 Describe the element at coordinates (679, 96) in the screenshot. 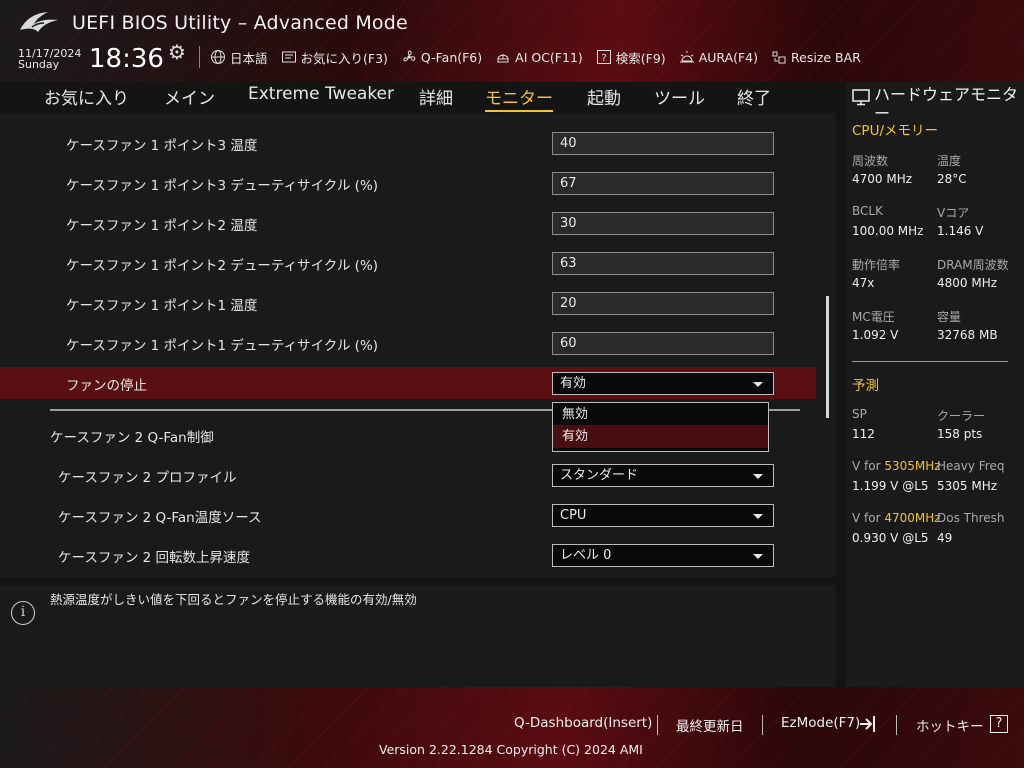

I see `tab-tool: ツール` at that location.